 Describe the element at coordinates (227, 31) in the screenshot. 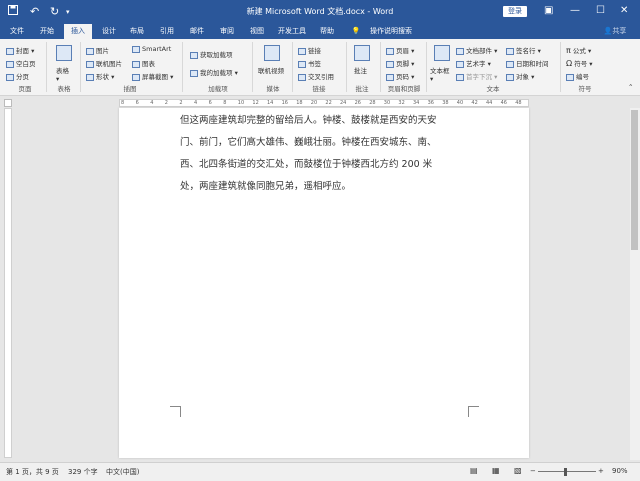

I see `tab-review: 审阅` at that location.